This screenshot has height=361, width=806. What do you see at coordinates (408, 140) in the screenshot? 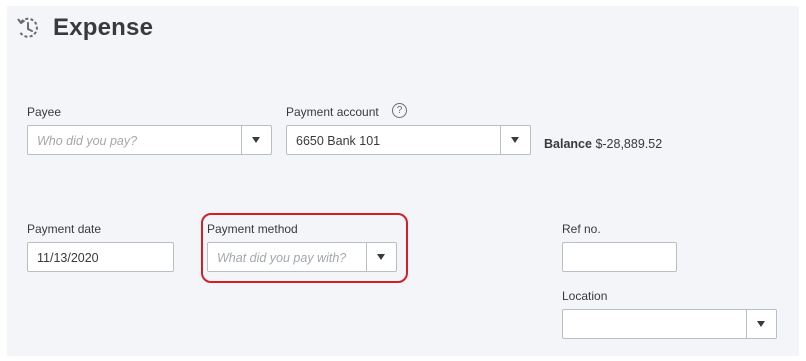
I see `payment-account-select: 6650 Bank 101` at bounding box center [408, 140].